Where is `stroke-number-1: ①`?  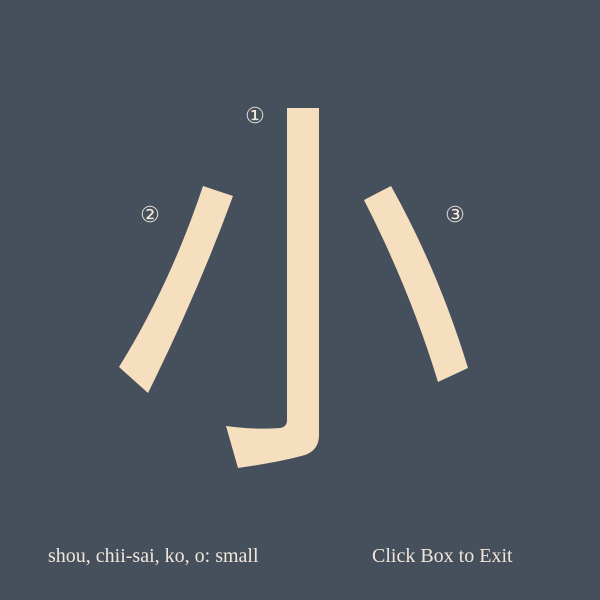 stroke-number-1: ① is located at coordinates (255, 116).